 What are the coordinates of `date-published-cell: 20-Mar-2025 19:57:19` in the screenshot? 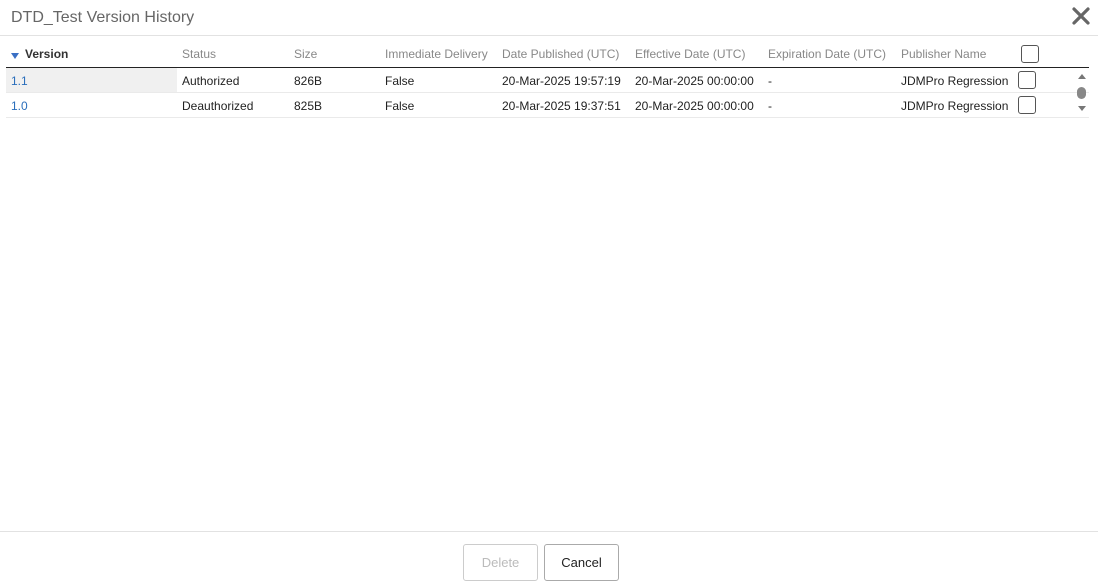 It's located at (561, 81).